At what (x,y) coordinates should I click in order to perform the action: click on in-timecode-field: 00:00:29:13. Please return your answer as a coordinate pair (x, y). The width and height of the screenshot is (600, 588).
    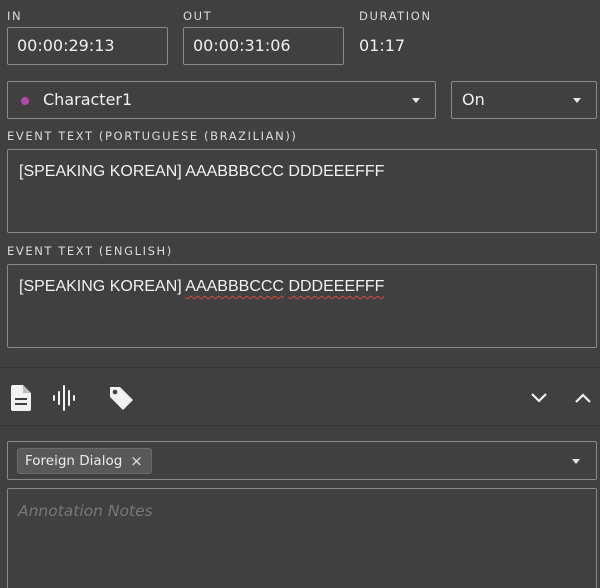
    Looking at the image, I should click on (87, 46).